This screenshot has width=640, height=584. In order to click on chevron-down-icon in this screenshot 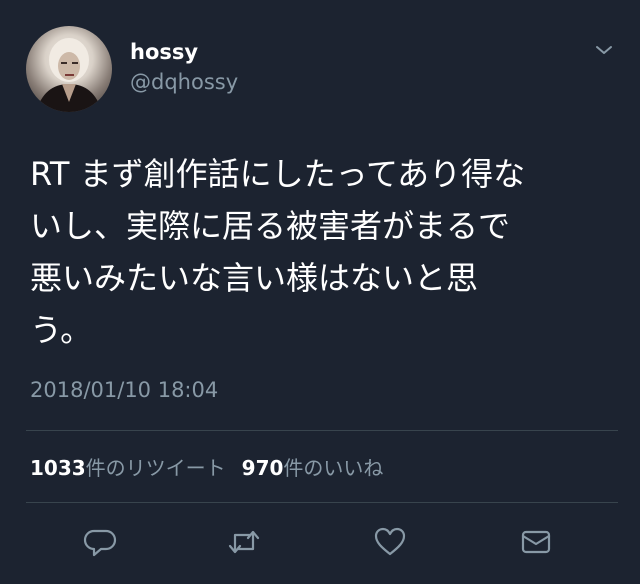, I will do `click(604, 50)`.